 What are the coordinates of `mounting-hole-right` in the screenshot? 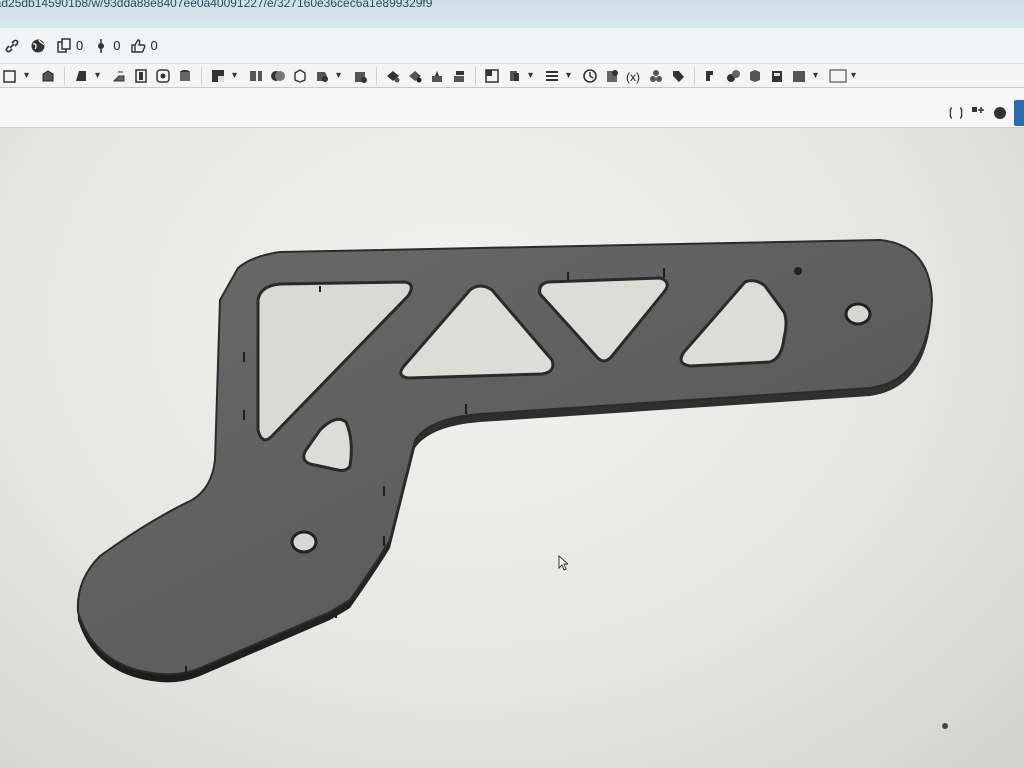 It's located at (858, 314).